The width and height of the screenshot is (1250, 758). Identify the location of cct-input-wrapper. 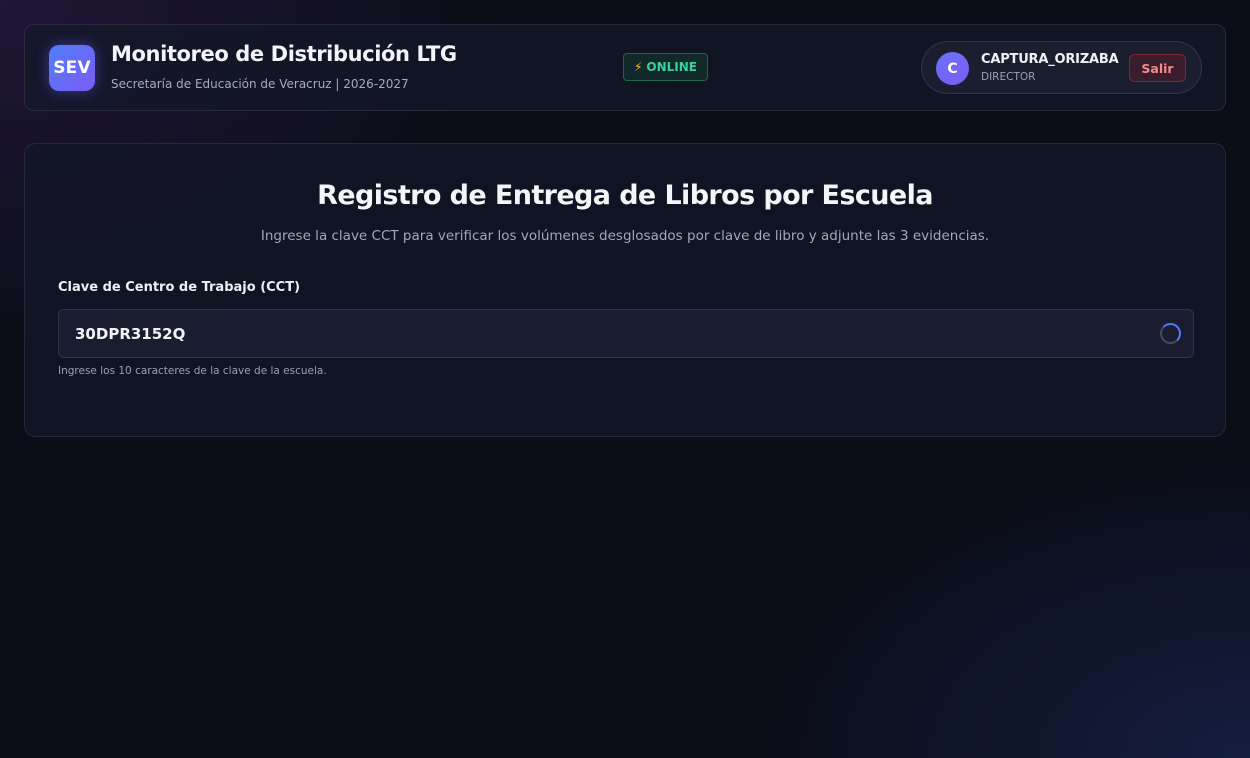
(626, 333).